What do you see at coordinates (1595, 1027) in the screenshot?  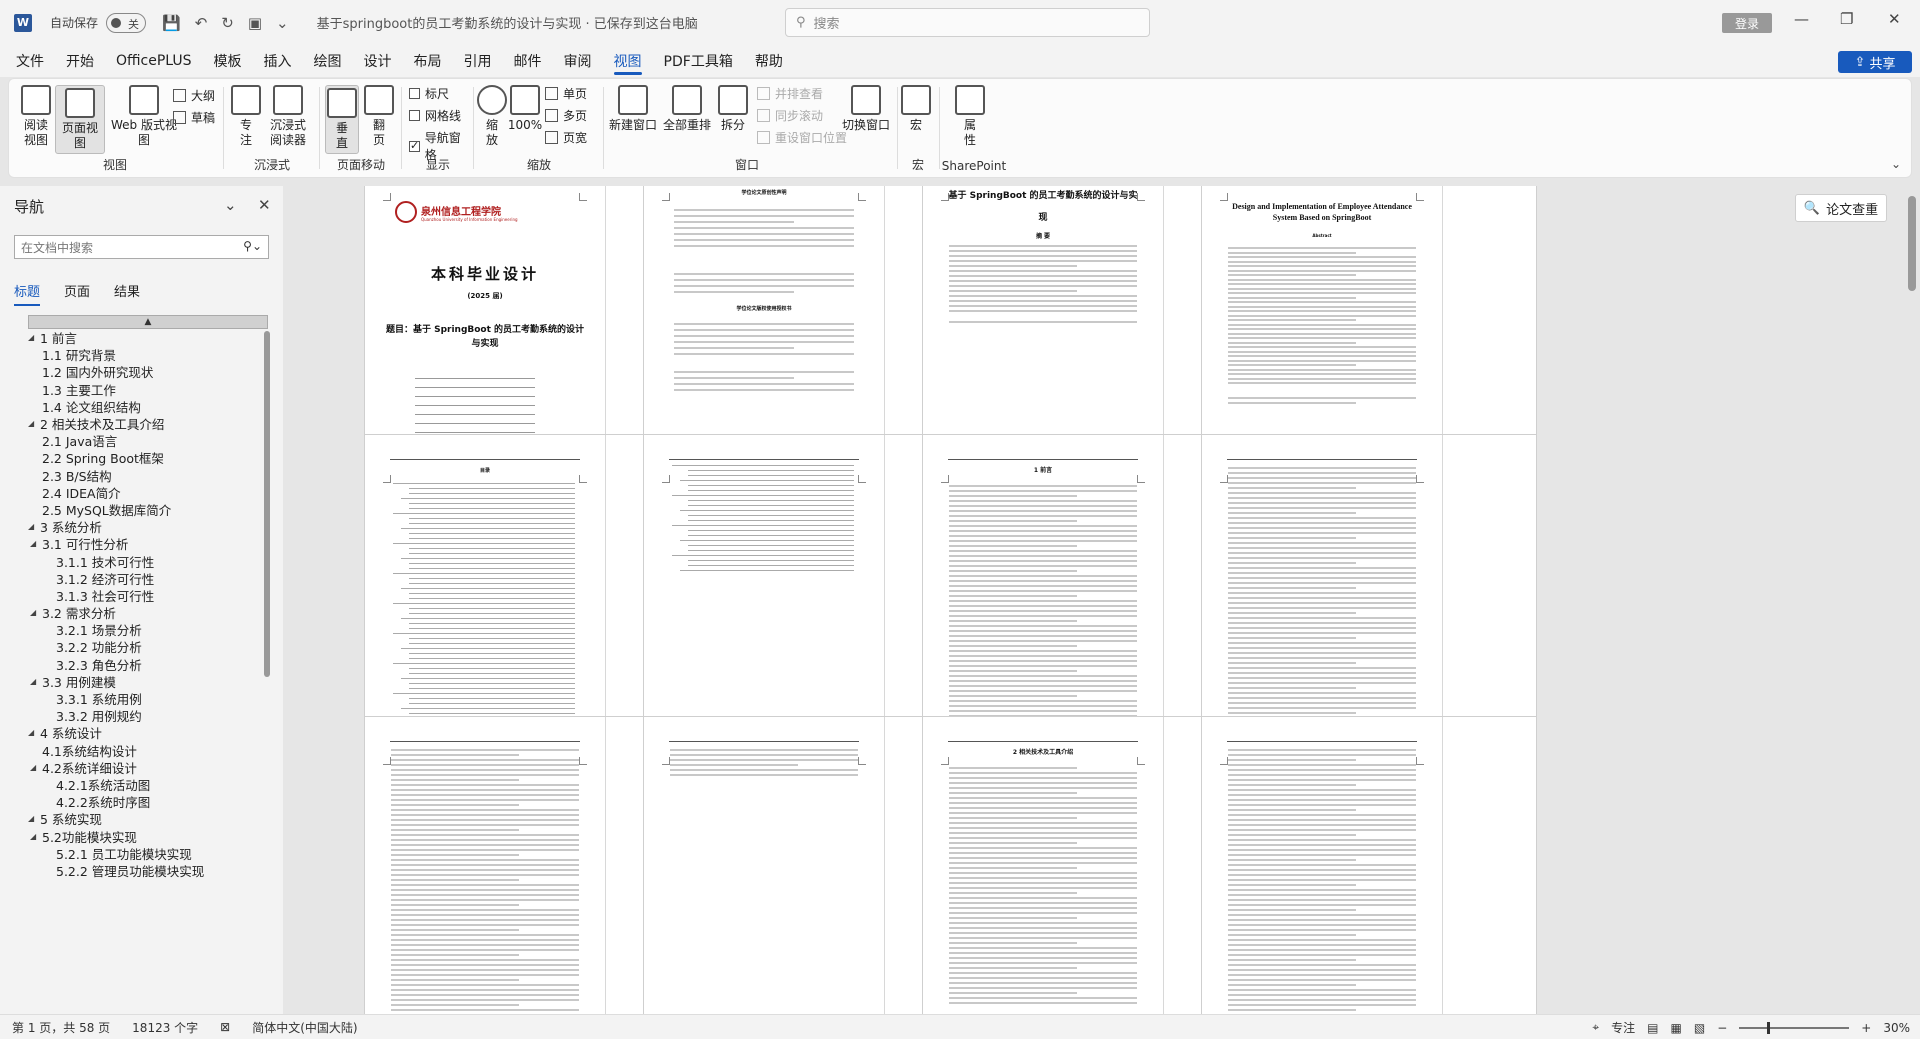 I see `focus-mode-icon: ⌖` at bounding box center [1595, 1027].